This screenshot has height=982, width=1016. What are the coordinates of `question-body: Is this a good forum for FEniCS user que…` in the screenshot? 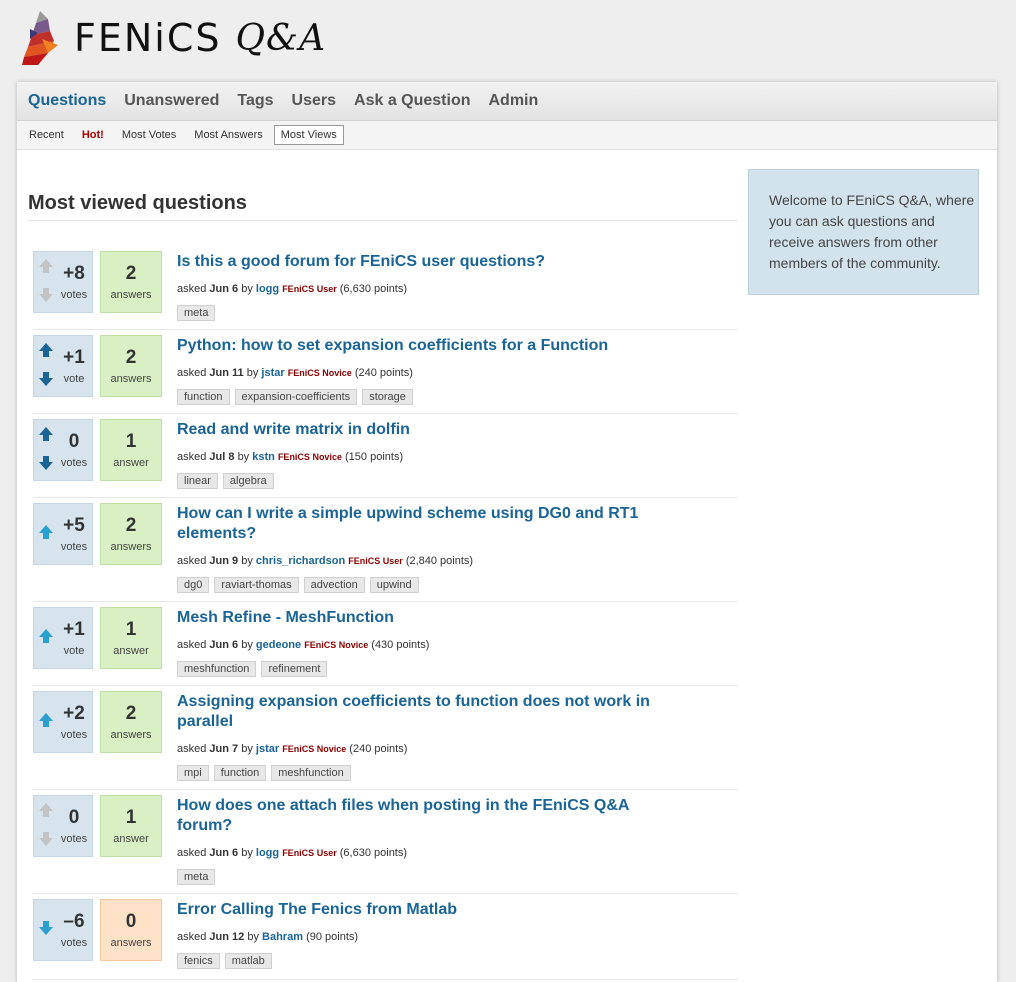 It's located at (457, 283).